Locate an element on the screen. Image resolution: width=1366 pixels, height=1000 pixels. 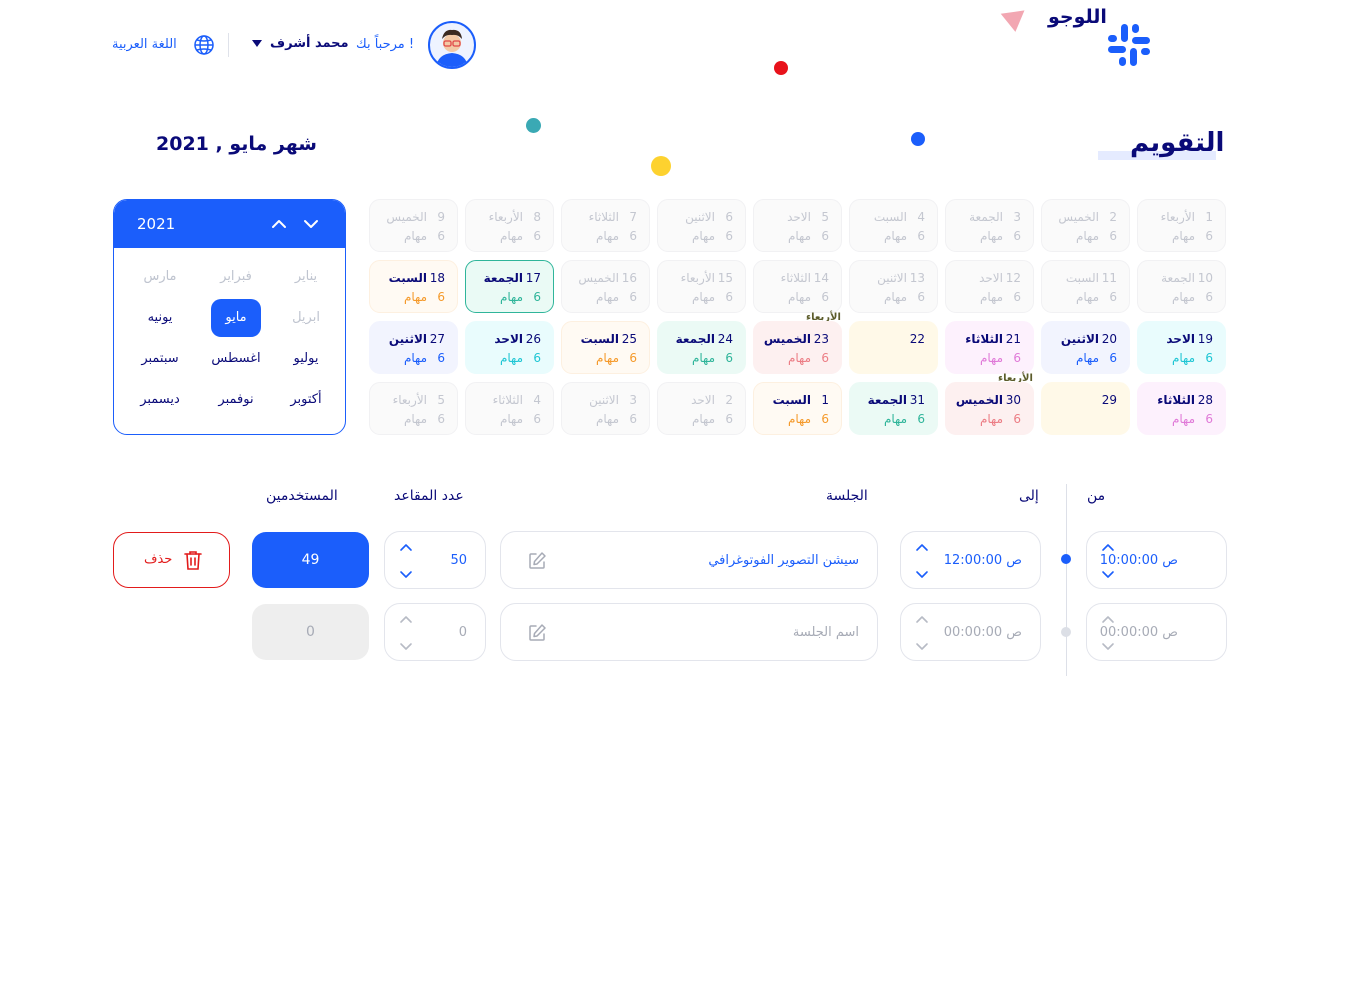
calendar-day: 11 السبت 6 مهام is located at coordinates (1085, 286).